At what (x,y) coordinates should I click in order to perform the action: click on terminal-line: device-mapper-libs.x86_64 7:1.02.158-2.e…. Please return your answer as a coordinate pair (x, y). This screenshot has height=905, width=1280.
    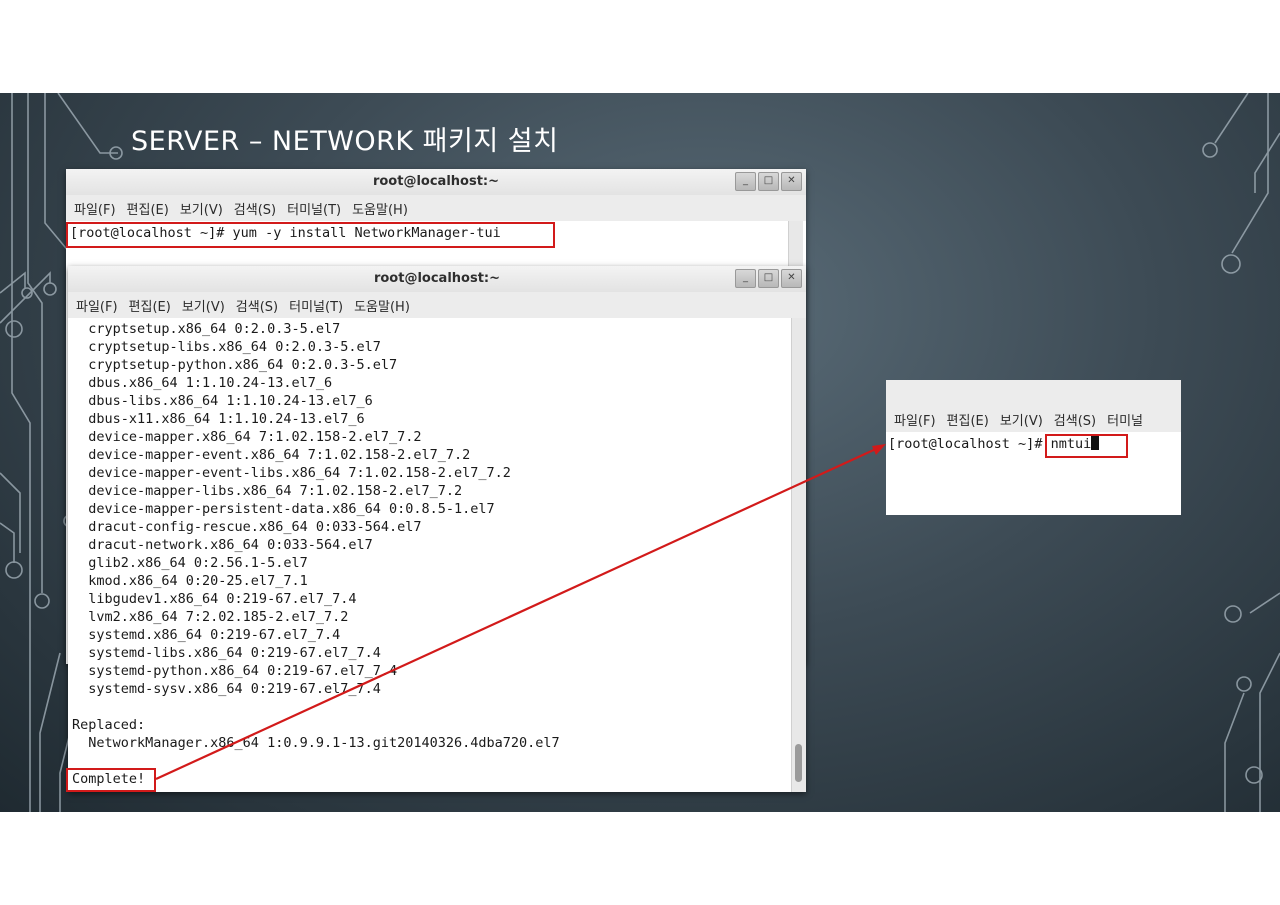
    Looking at the image, I should click on (267, 491).